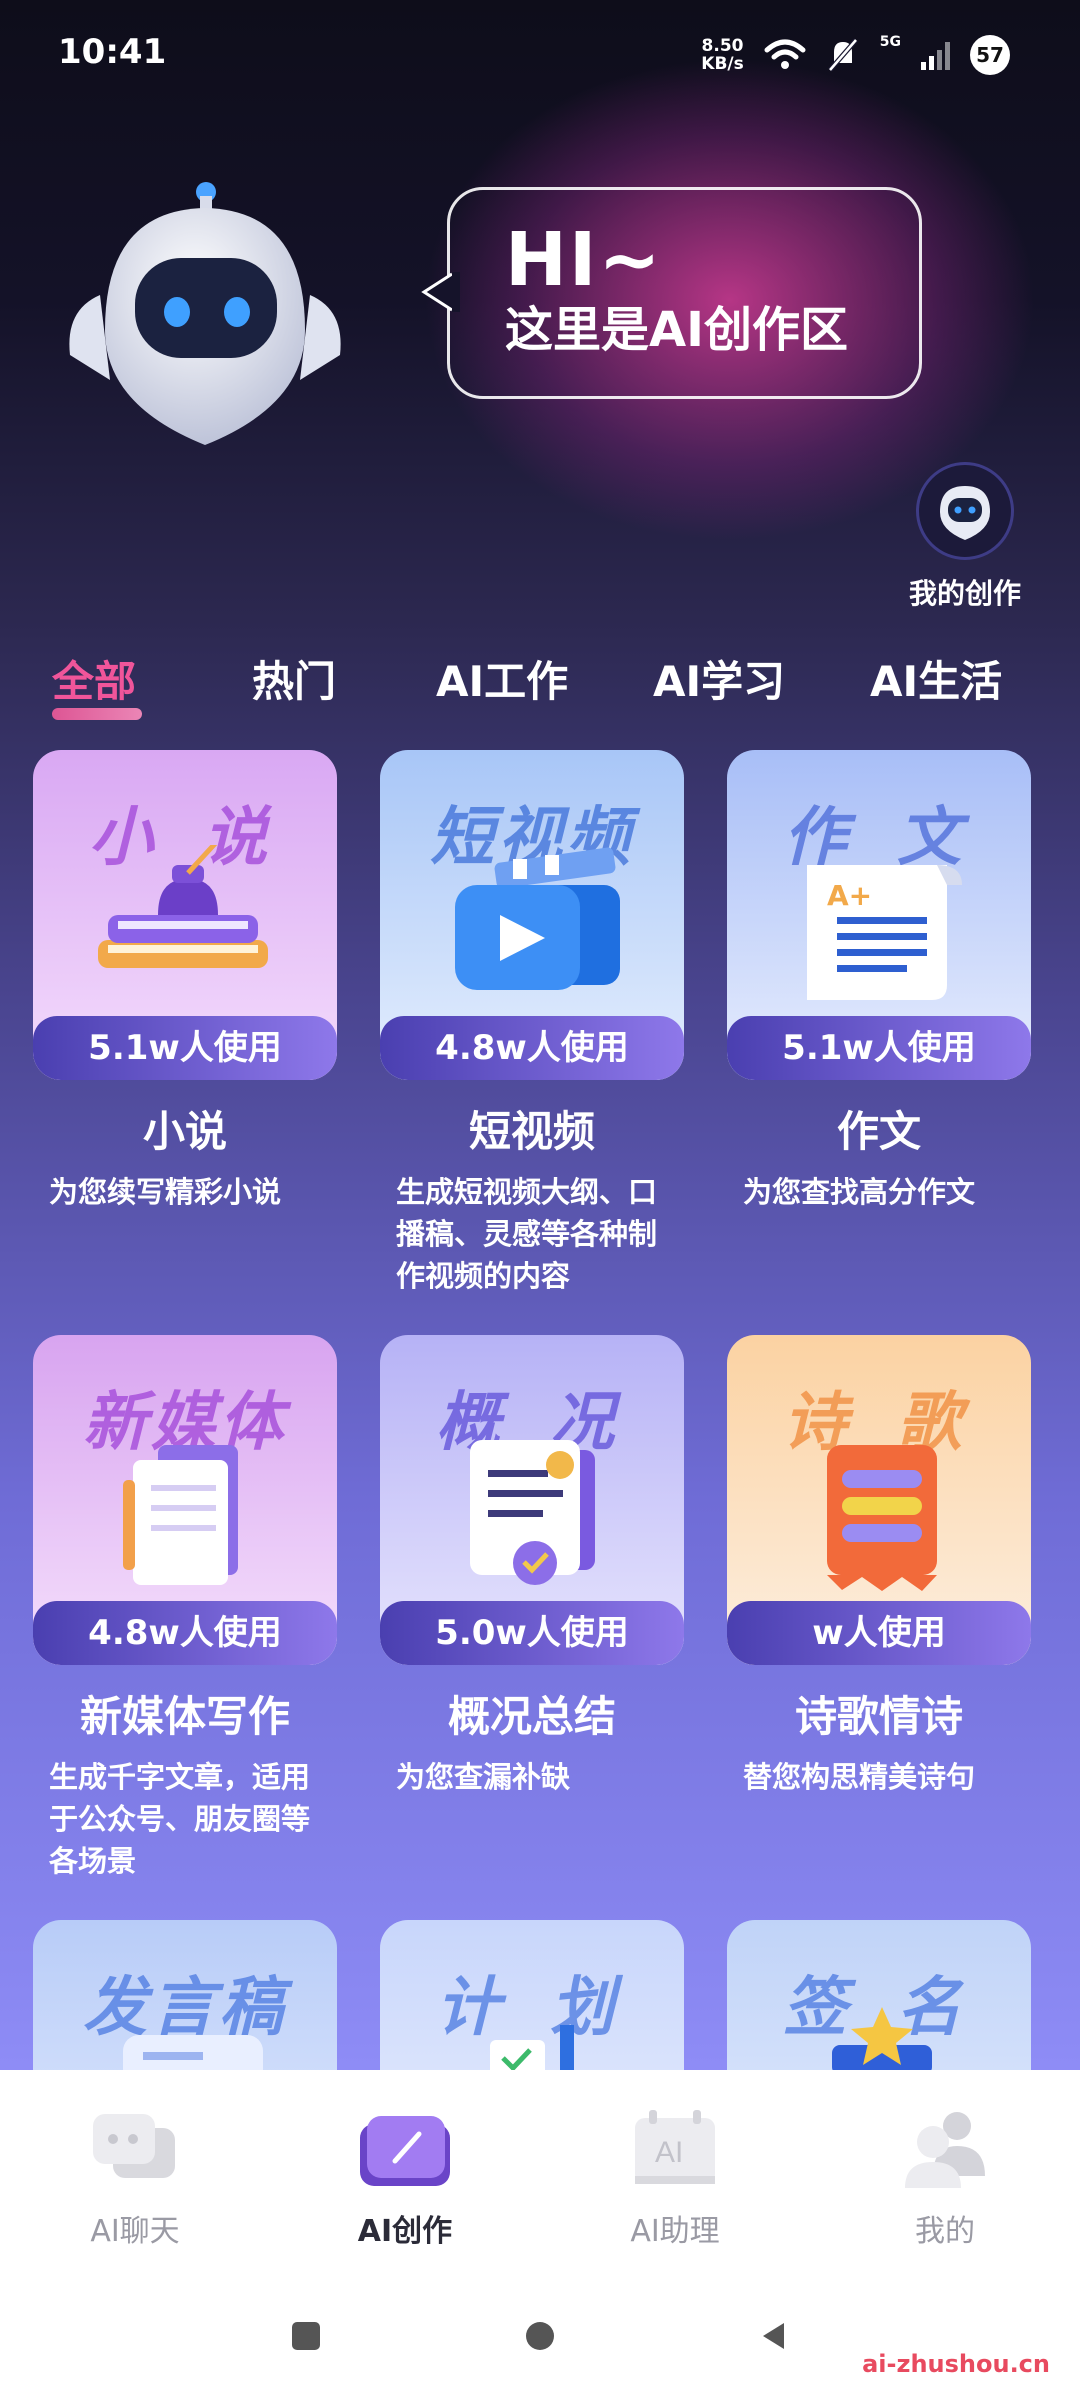 This screenshot has height=2400, width=1080. I want to click on card-title: 小说, so click(184, 1131).